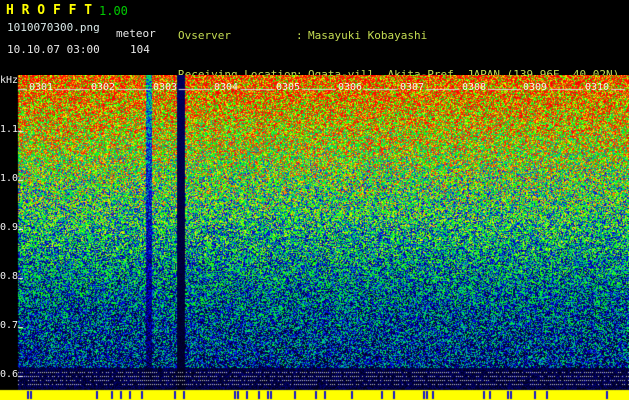  I want to click on info-colon: :, so click(299, 35).